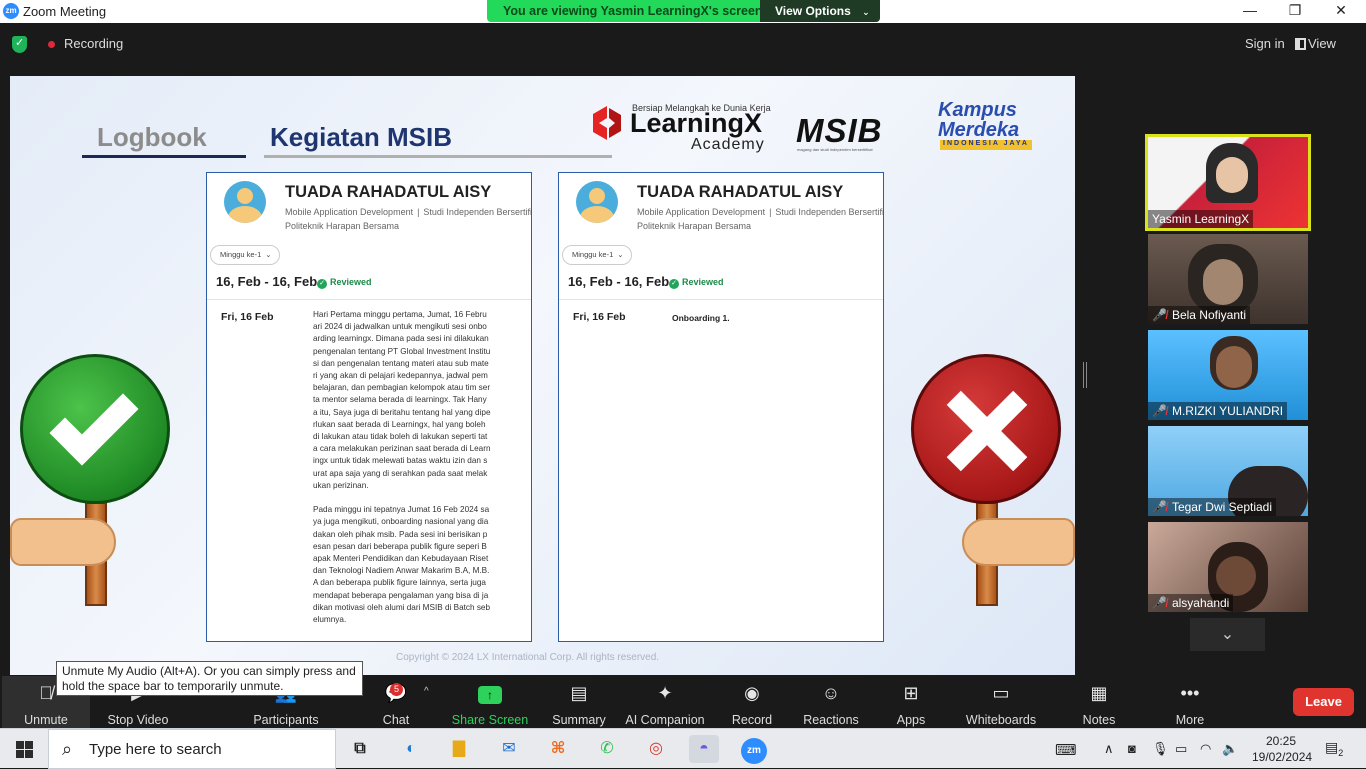 The width and height of the screenshot is (1366, 769). I want to click on wifi-icon: ◠, so click(1205, 749).